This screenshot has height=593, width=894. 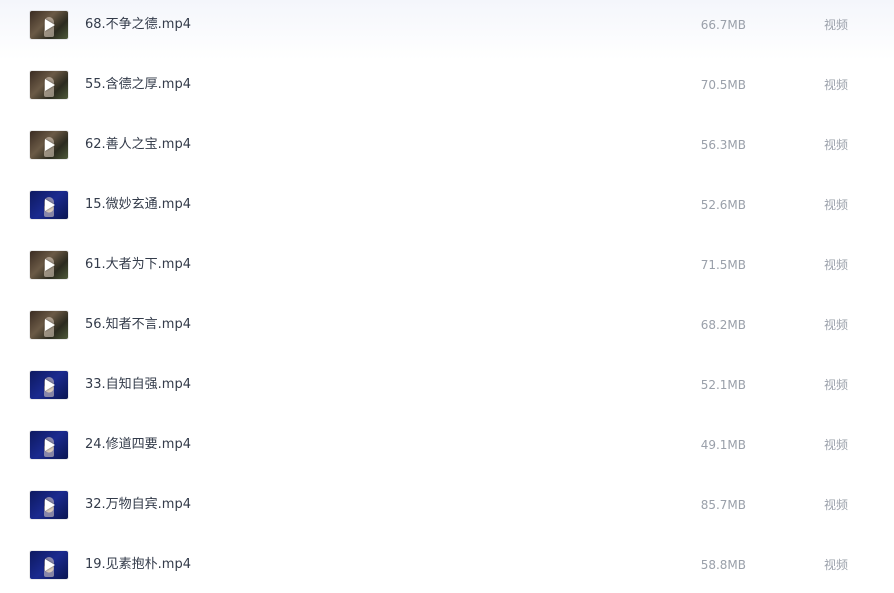 What do you see at coordinates (447, 566) in the screenshot?
I see `file-row: 19.见素抱朴.mp4 58.8MB 视频` at bounding box center [447, 566].